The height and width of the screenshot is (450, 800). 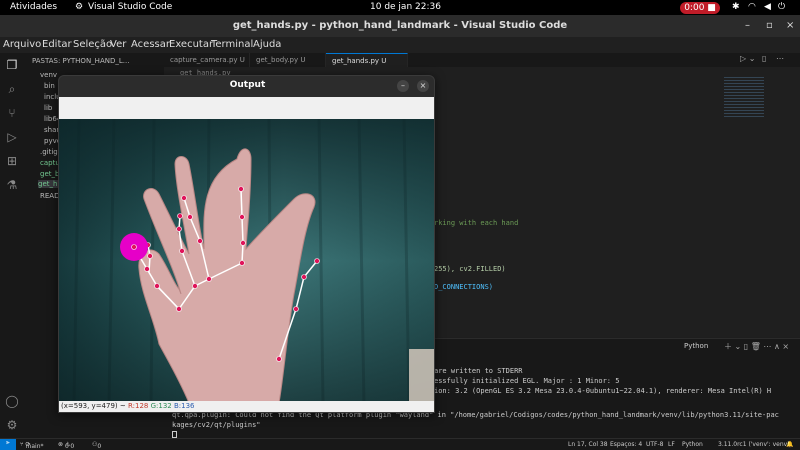 I want to click on menu-selecao: Seleção, so click(x=92, y=44).